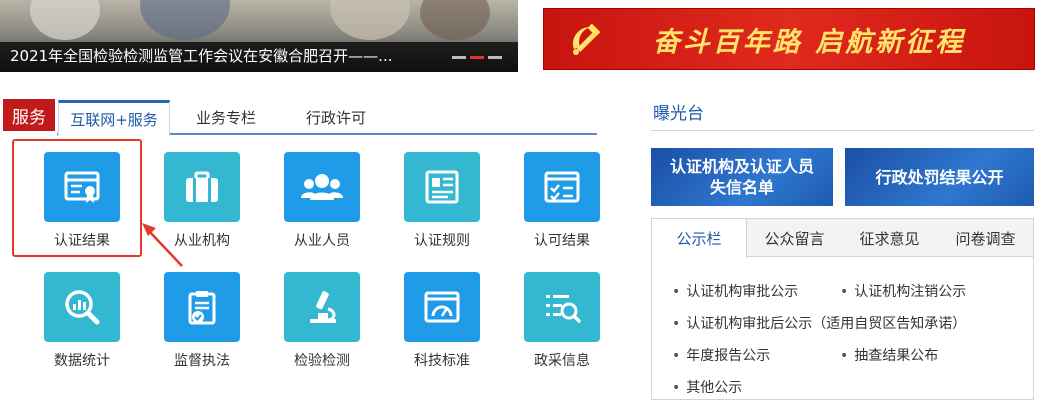 The width and height of the screenshot is (1039, 403). I want to click on tab-solicit-opinions: 征求意见, so click(889, 238).